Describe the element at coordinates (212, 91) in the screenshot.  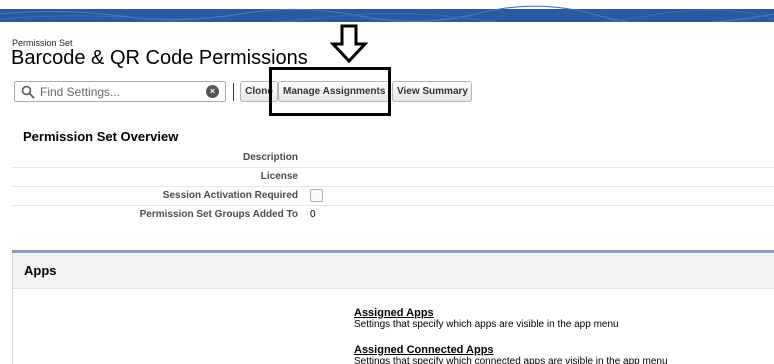
I see `clear-icon: ×` at that location.